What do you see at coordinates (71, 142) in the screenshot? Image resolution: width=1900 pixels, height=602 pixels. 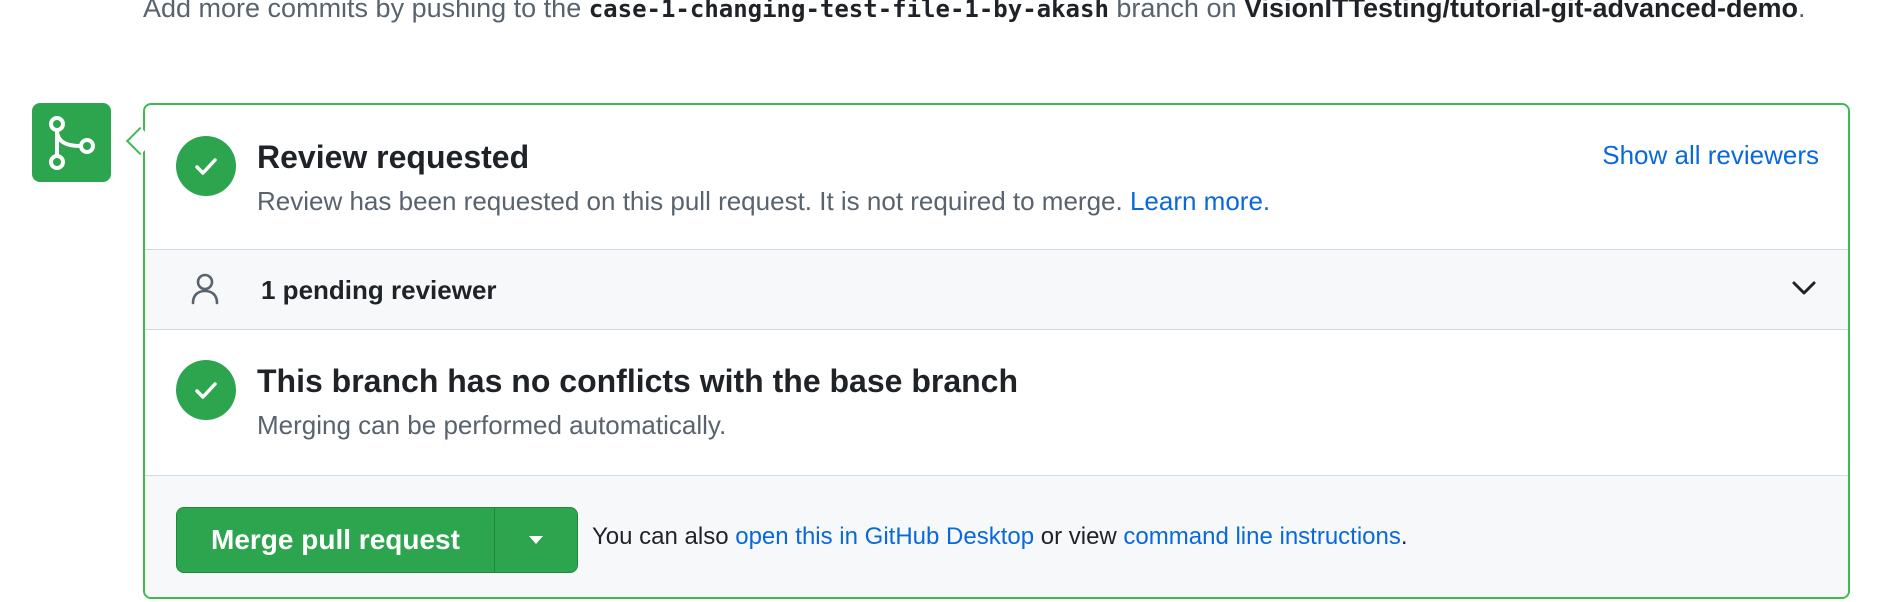 I see `git-merge-icon` at bounding box center [71, 142].